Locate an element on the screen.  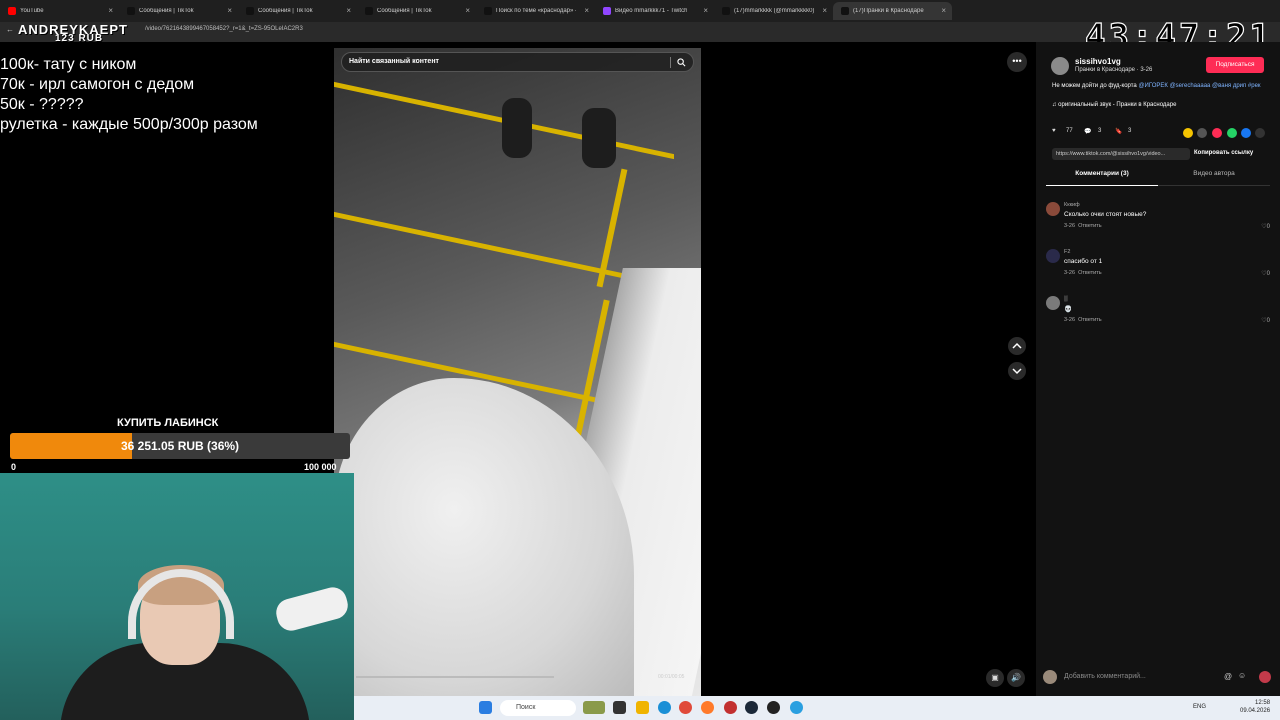
clock-time: 12:58 is located at coordinates (1263, 703).